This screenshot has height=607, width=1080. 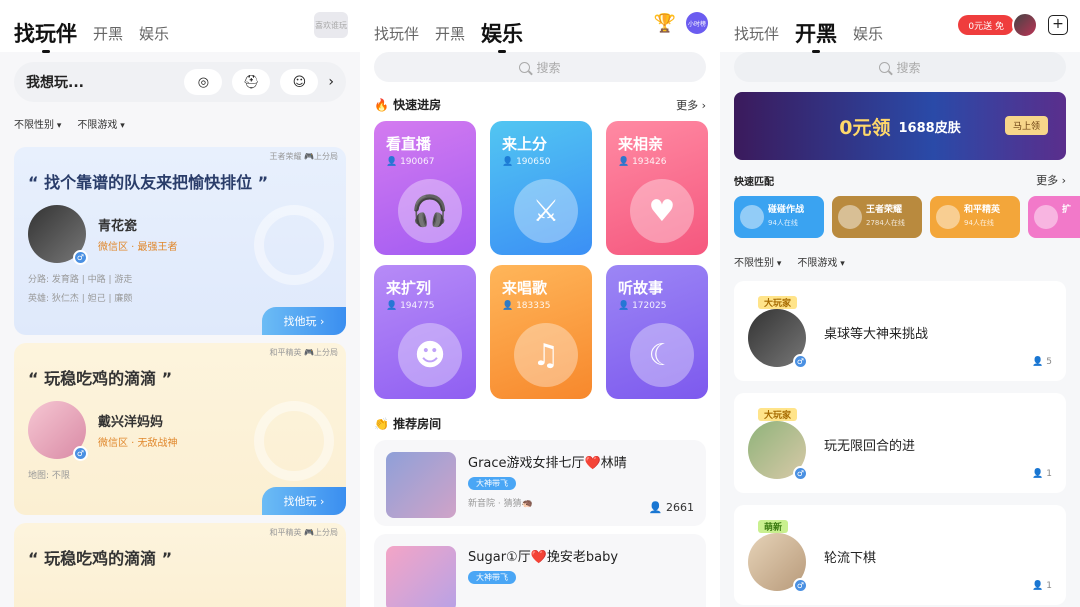 What do you see at coordinates (131, 422) in the screenshot?
I see `user-name: 戴兴洋妈妈` at bounding box center [131, 422].